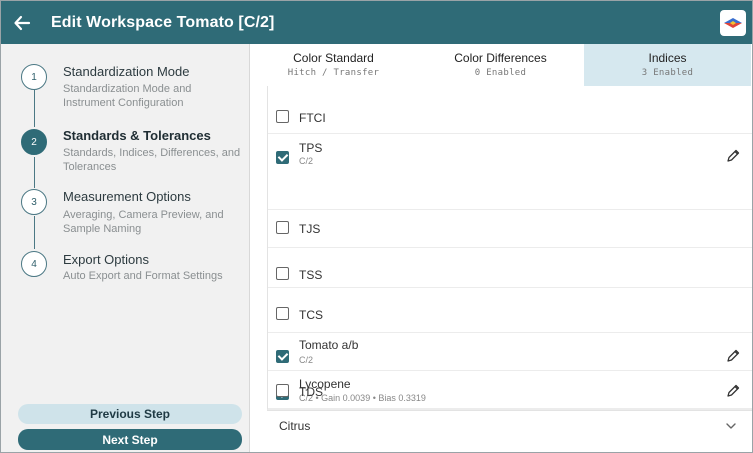 This screenshot has height=453, width=753. I want to click on step-subtitle: Auto Export and Format Settings, so click(143, 276).